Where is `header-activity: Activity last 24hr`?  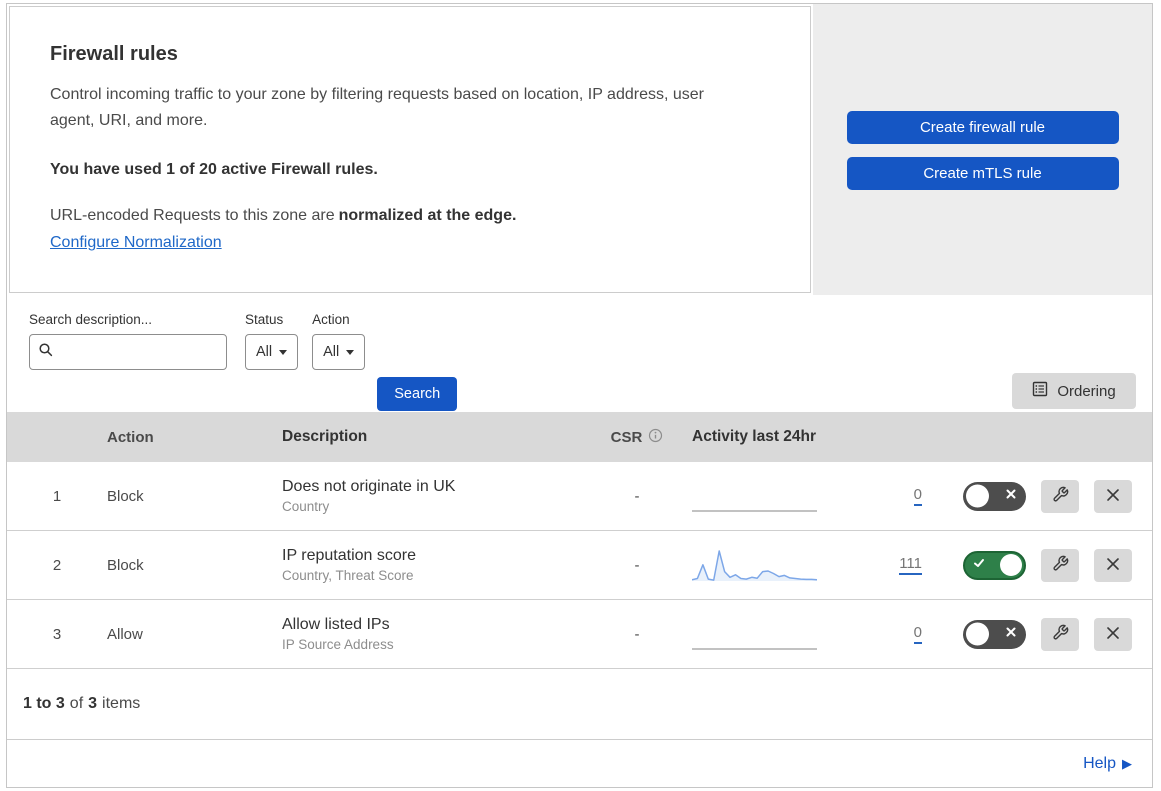 header-activity: Activity last 24hr is located at coordinates (754, 436).